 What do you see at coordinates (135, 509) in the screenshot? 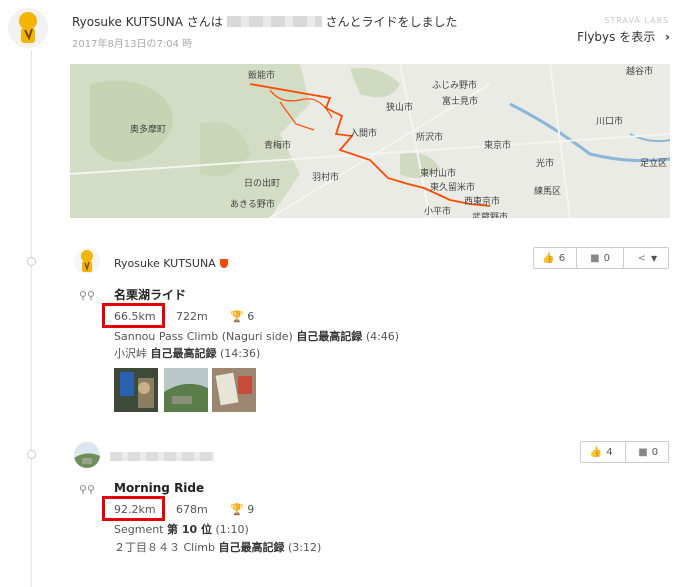
I see `distance-stat: 92.2km` at bounding box center [135, 509].